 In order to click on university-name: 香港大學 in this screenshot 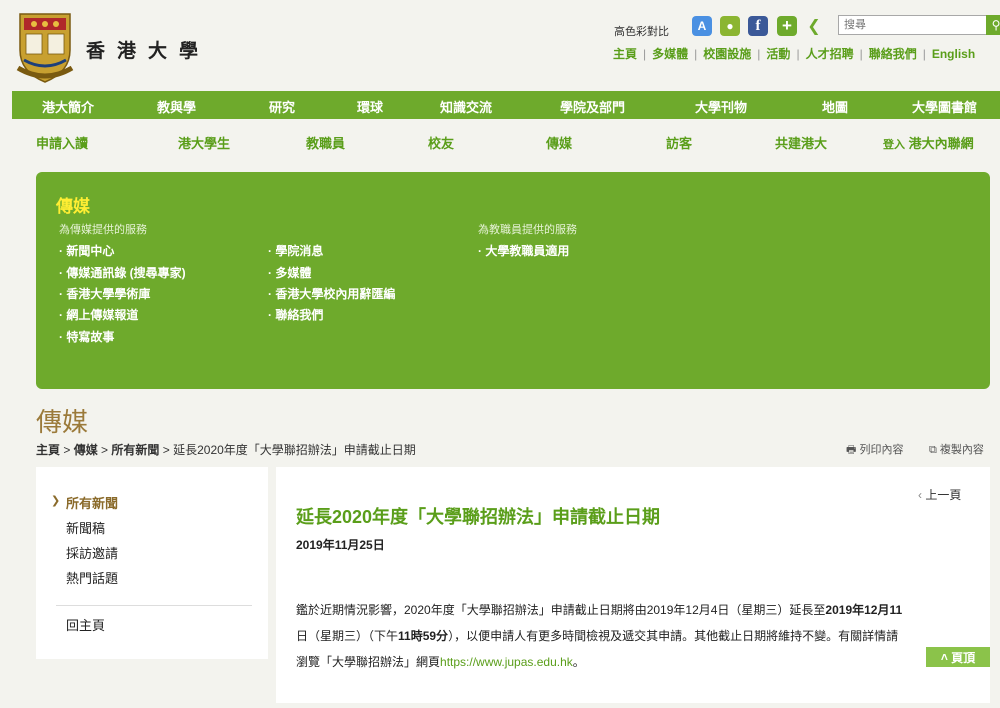, I will do `click(148, 51)`.